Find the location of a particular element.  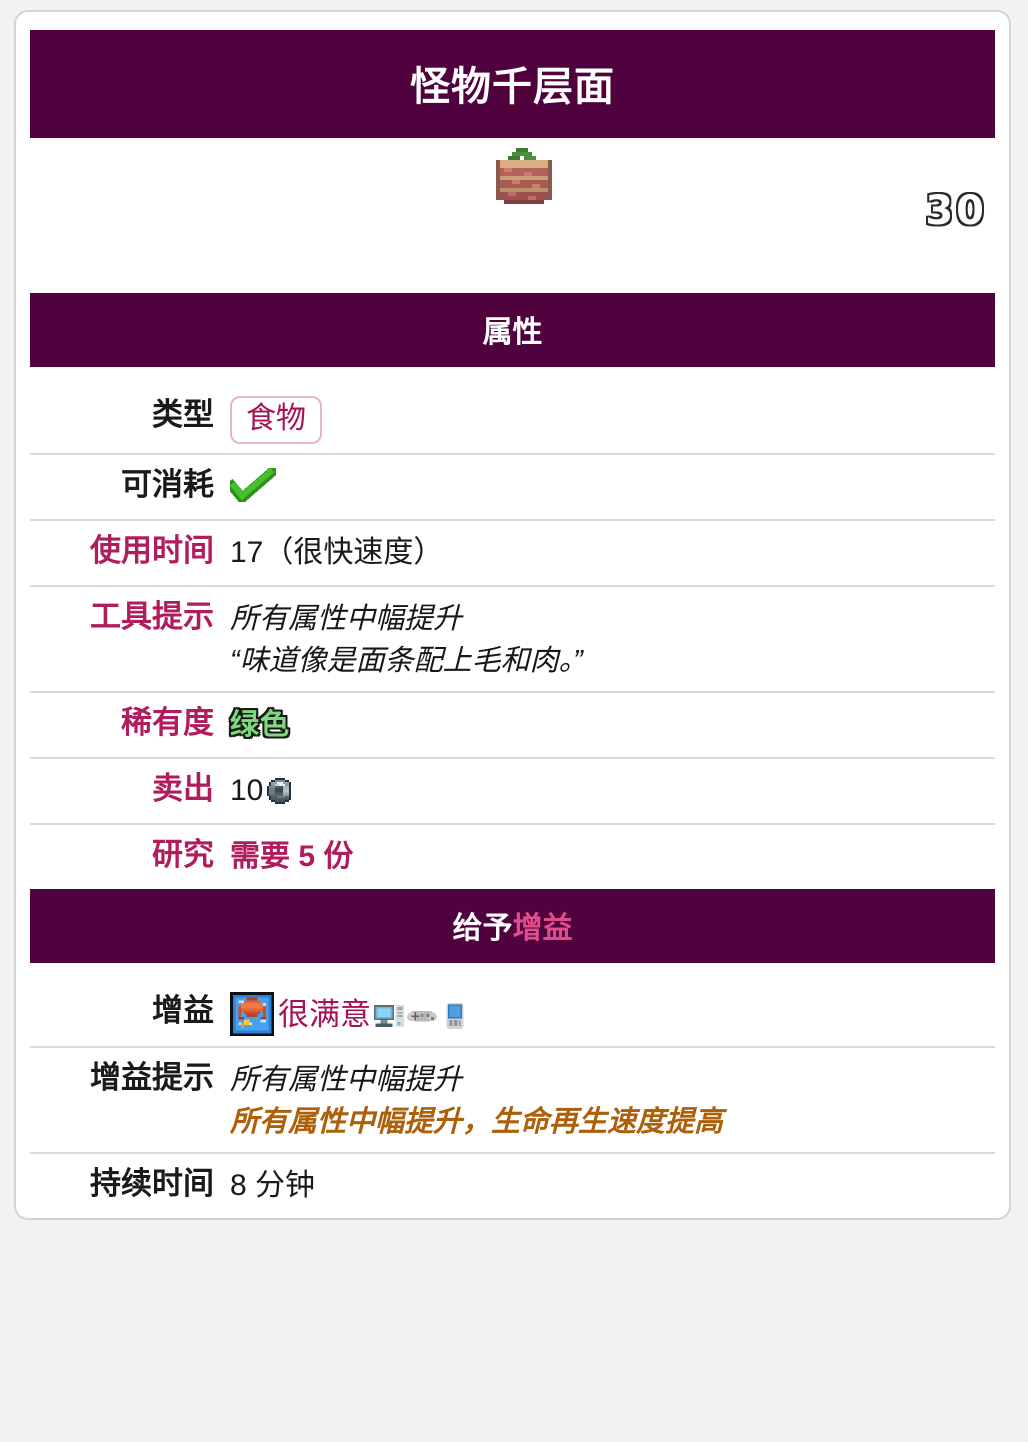

section-header-statistics-text: 属性 is located at coordinates (512, 332).